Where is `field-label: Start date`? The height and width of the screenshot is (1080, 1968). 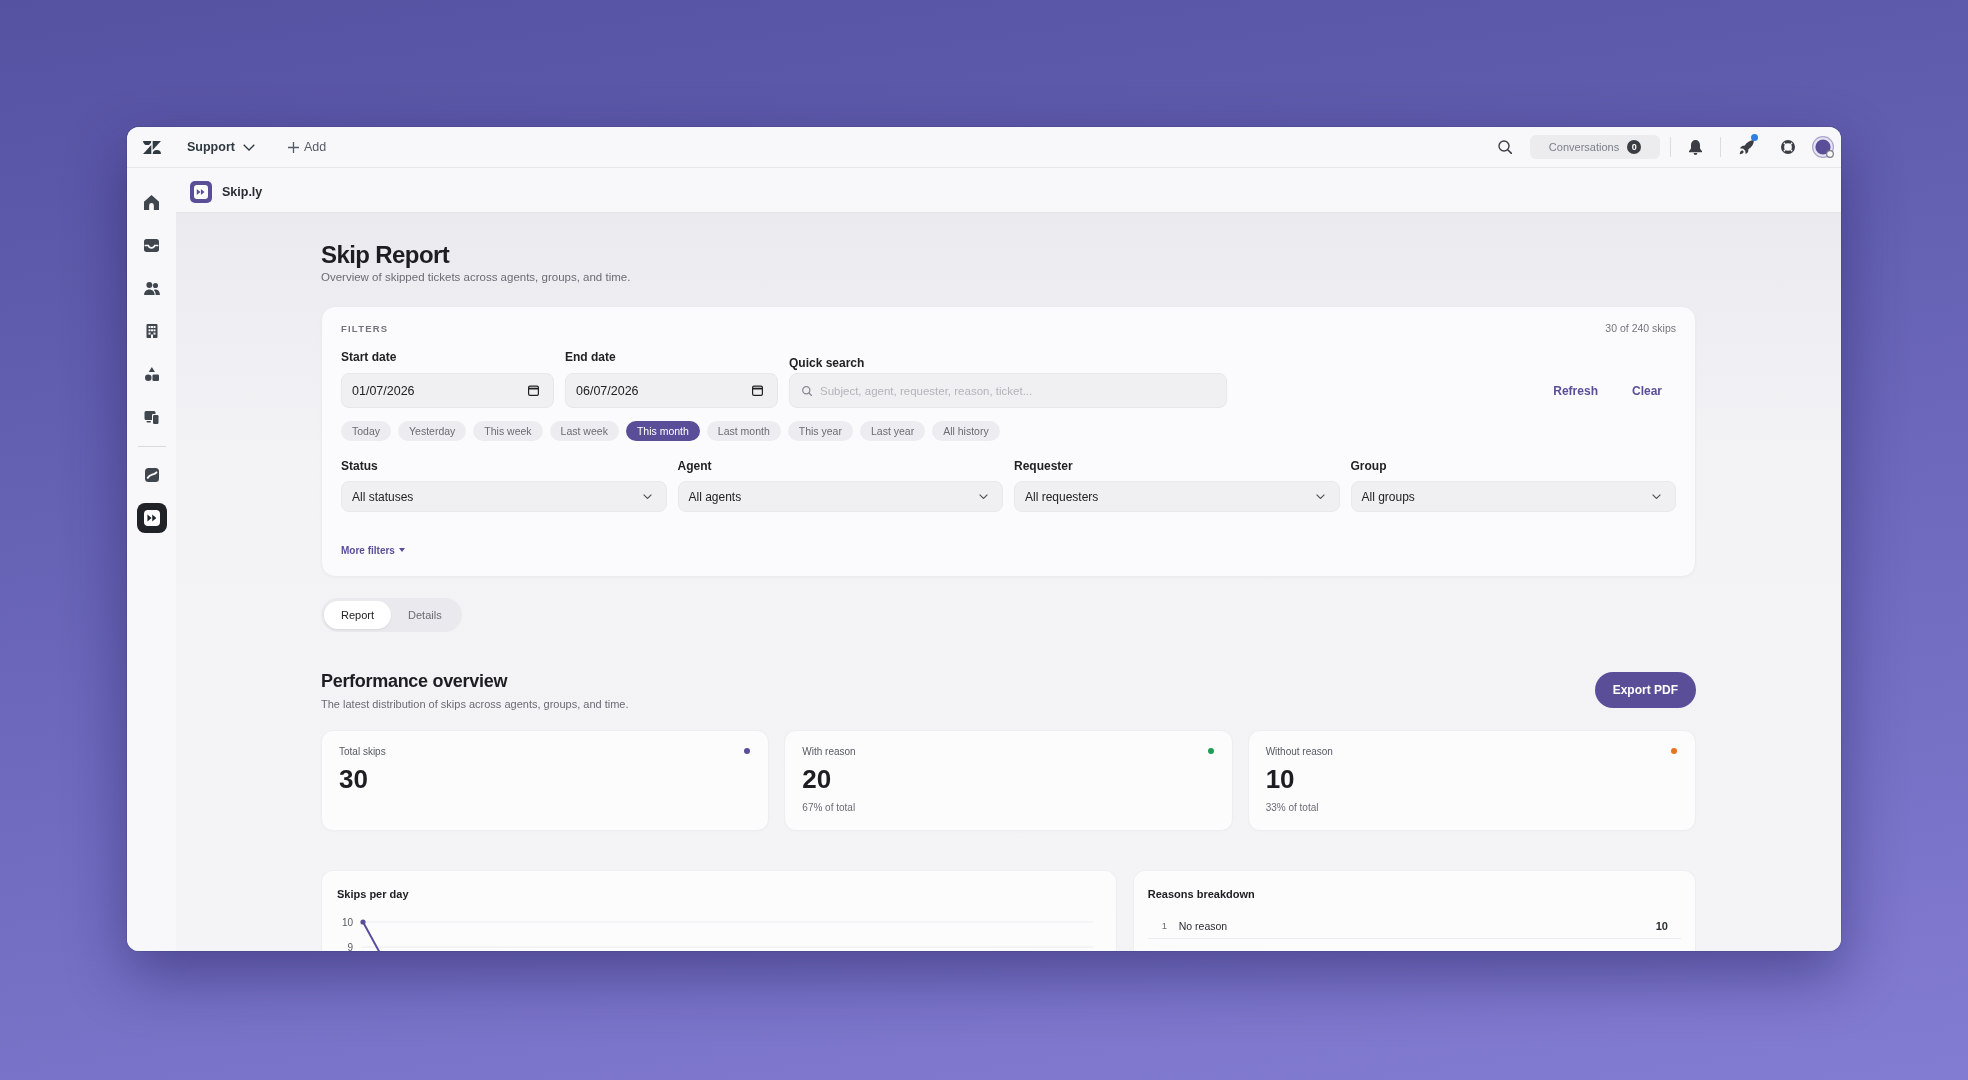 field-label: Start date is located at coordinates (369, 357).